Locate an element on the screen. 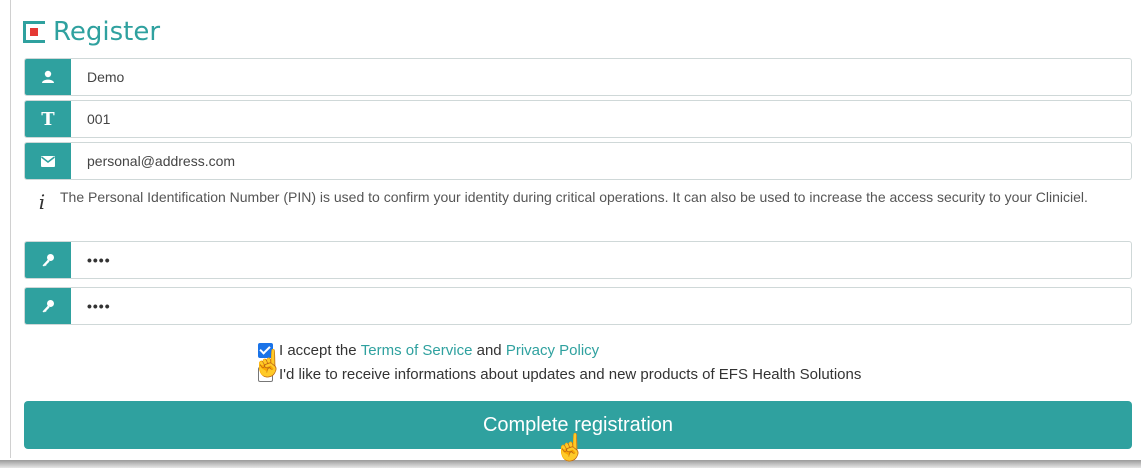 Image resolution: width=1141 pixels, height=468 pixels. terms-and: and is located at coordinates (489, 350).